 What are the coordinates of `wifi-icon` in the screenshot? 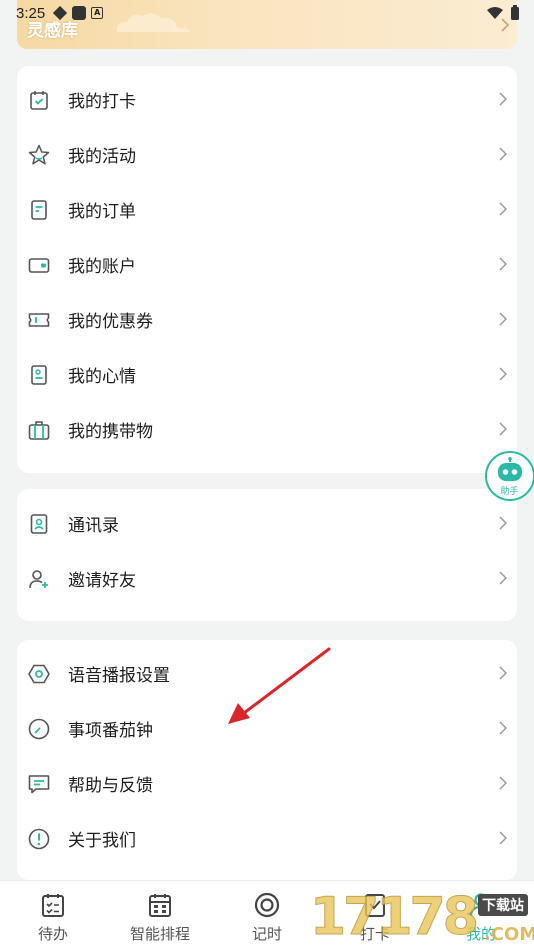 It's located at (495, 13).